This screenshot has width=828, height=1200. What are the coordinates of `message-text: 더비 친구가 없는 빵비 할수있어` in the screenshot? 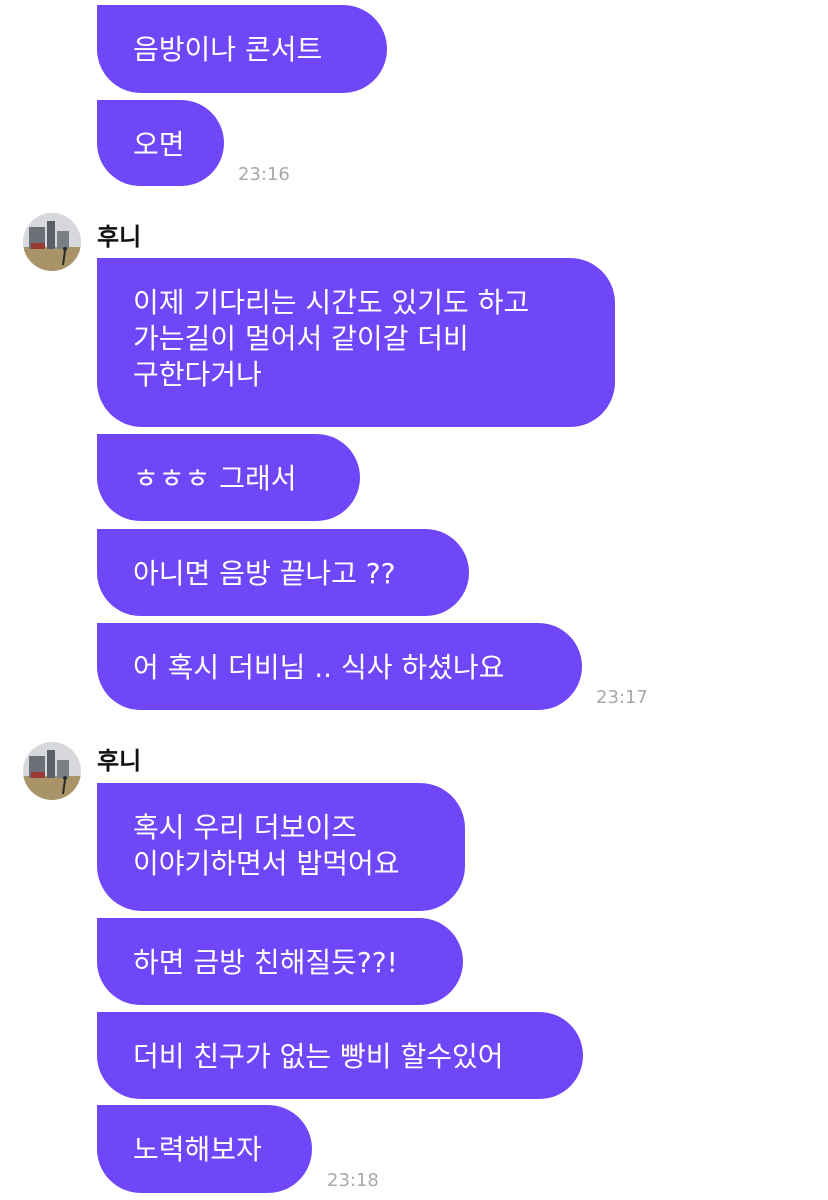 It's located at (318, 1056).